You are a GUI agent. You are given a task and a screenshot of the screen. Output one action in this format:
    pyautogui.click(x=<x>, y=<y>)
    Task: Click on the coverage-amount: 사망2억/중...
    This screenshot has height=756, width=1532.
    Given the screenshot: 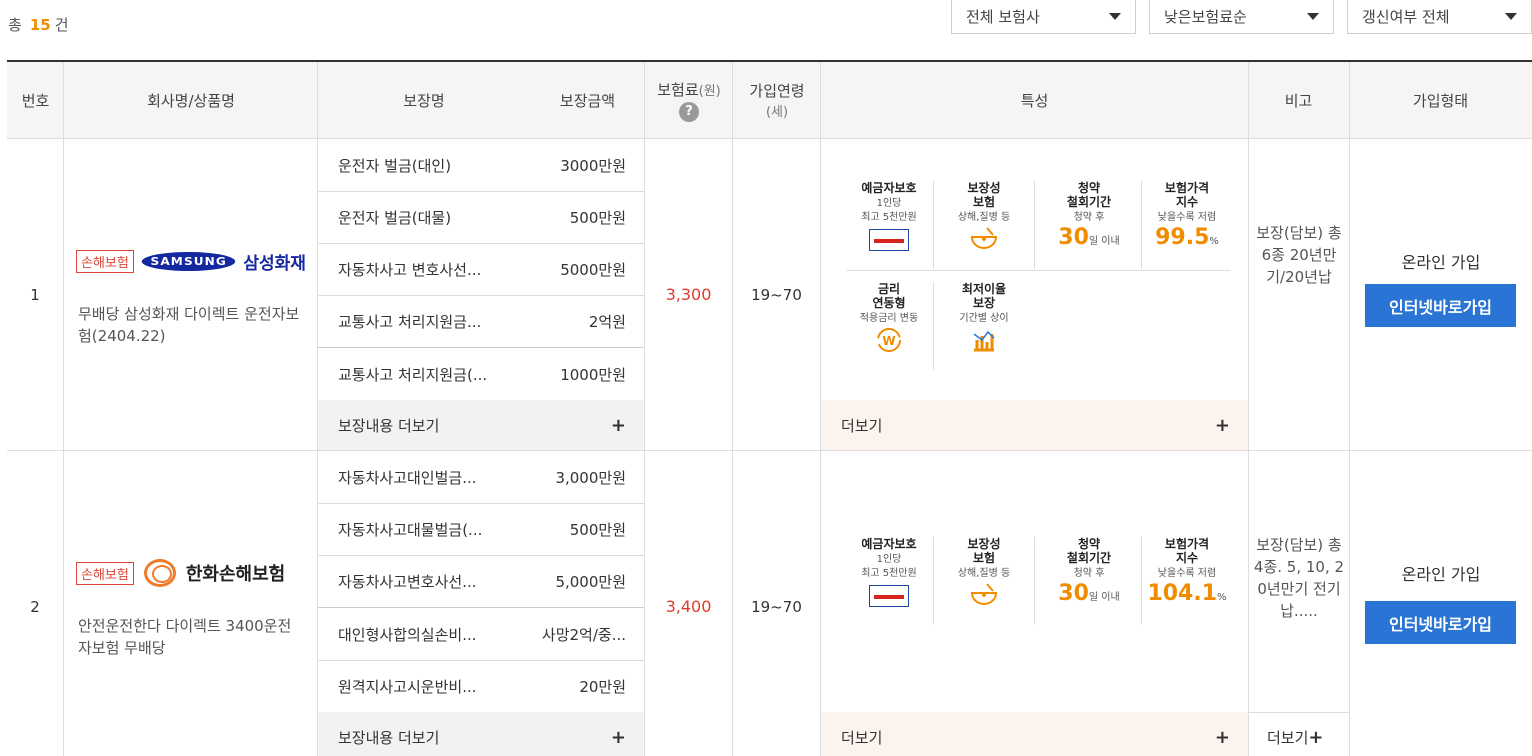 What is the action you would take?
    pyautogui.click(x=583, y=634)
    